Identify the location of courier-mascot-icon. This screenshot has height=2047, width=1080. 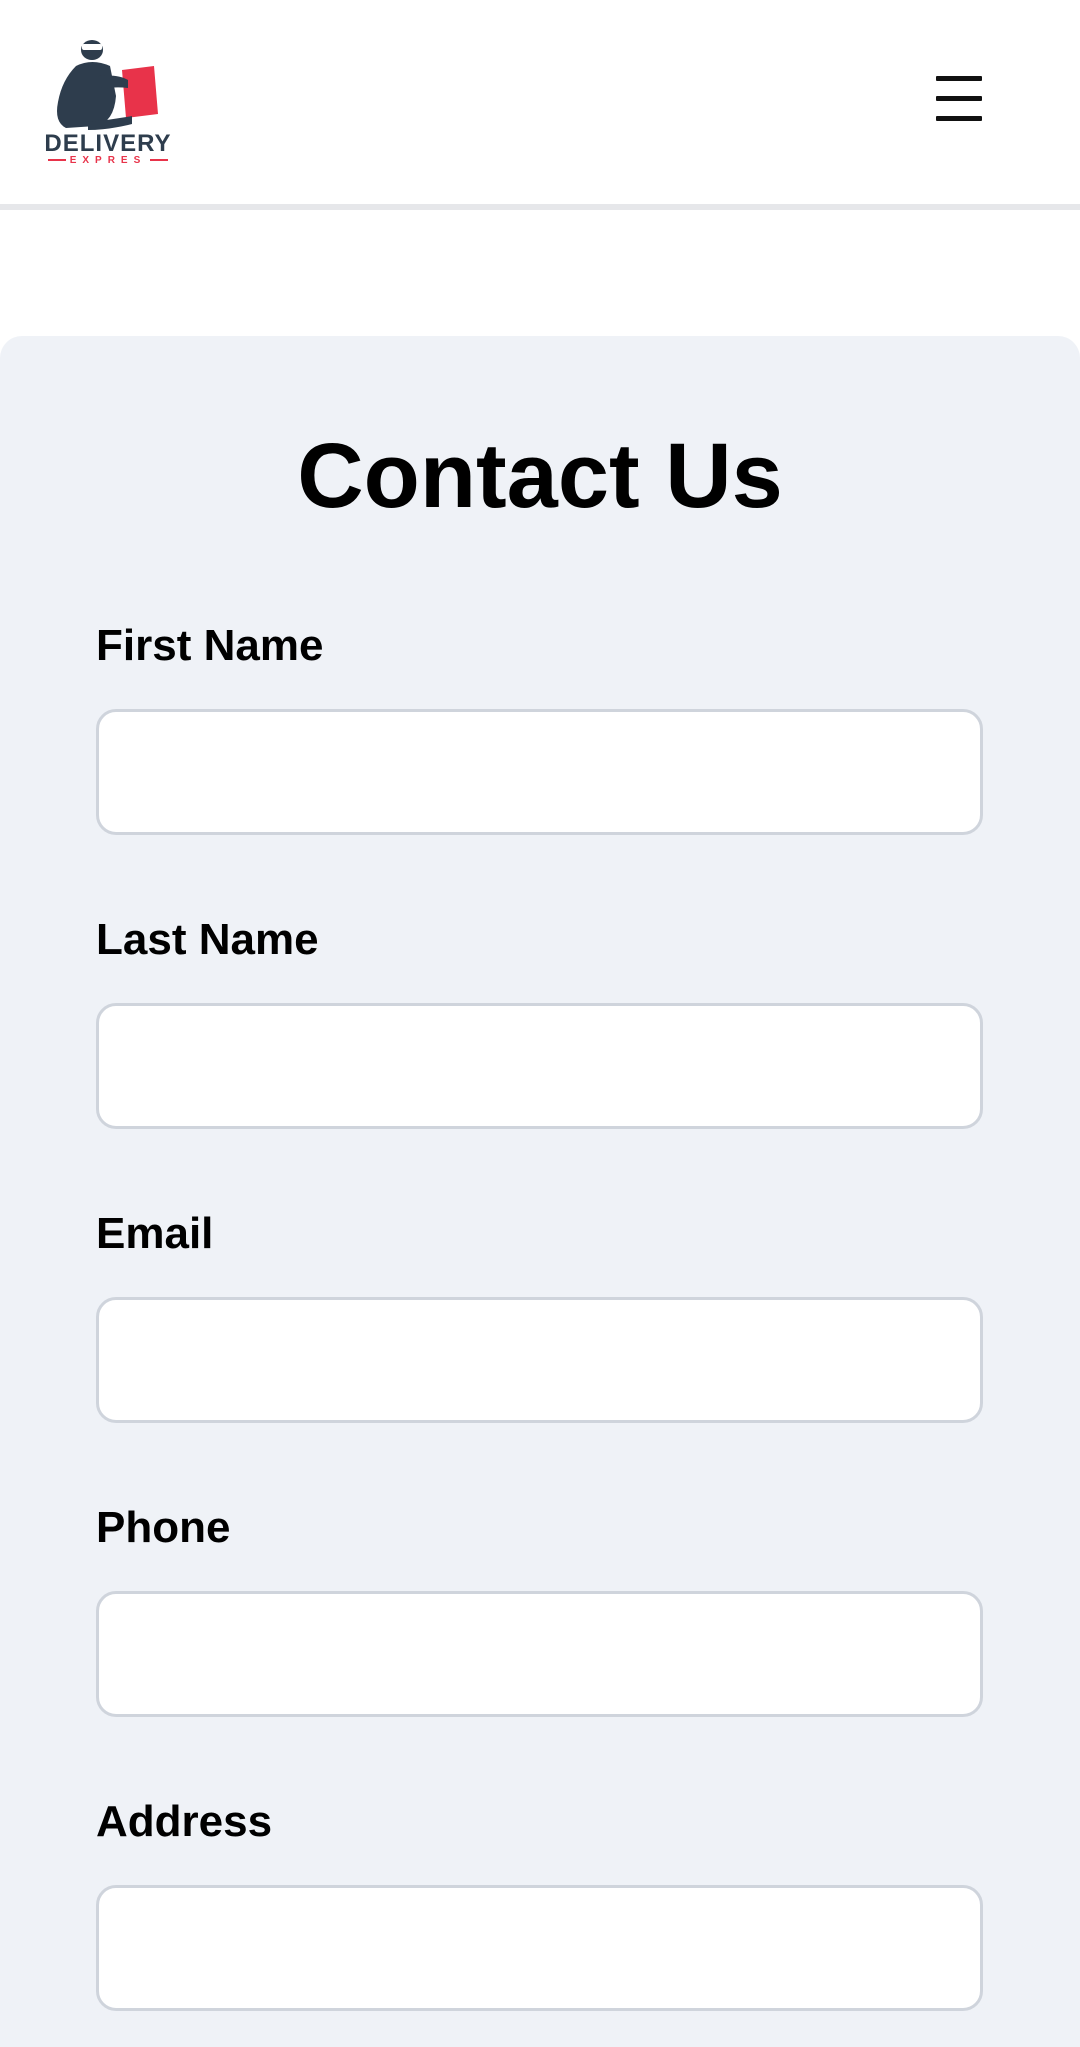
(107, 85).